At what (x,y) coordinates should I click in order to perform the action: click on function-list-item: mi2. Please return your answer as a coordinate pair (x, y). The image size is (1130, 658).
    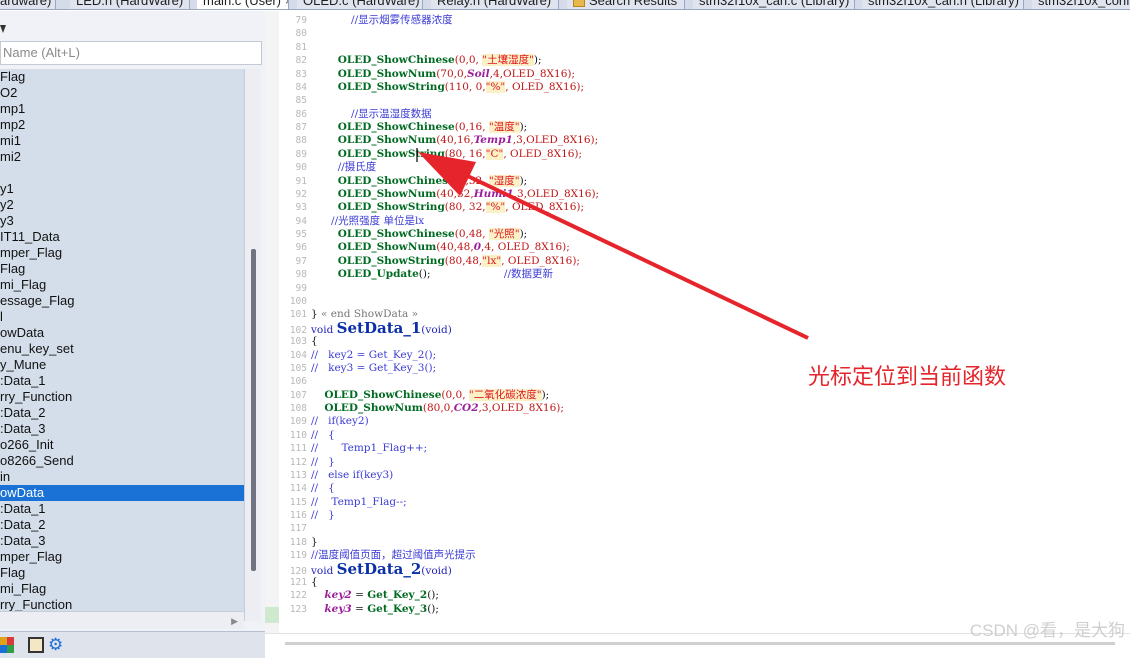
    Looking at the image, I should click on (122, 157).